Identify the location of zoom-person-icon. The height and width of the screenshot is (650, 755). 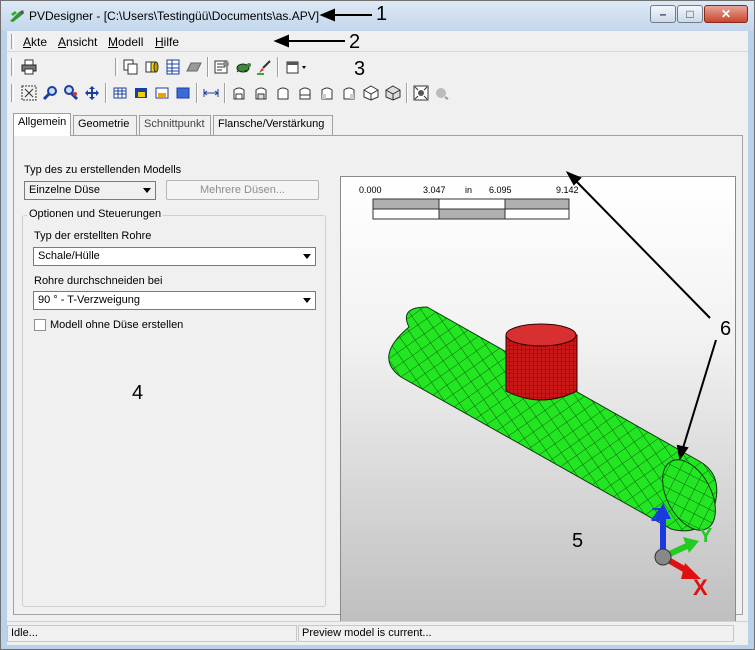
(71, 93).